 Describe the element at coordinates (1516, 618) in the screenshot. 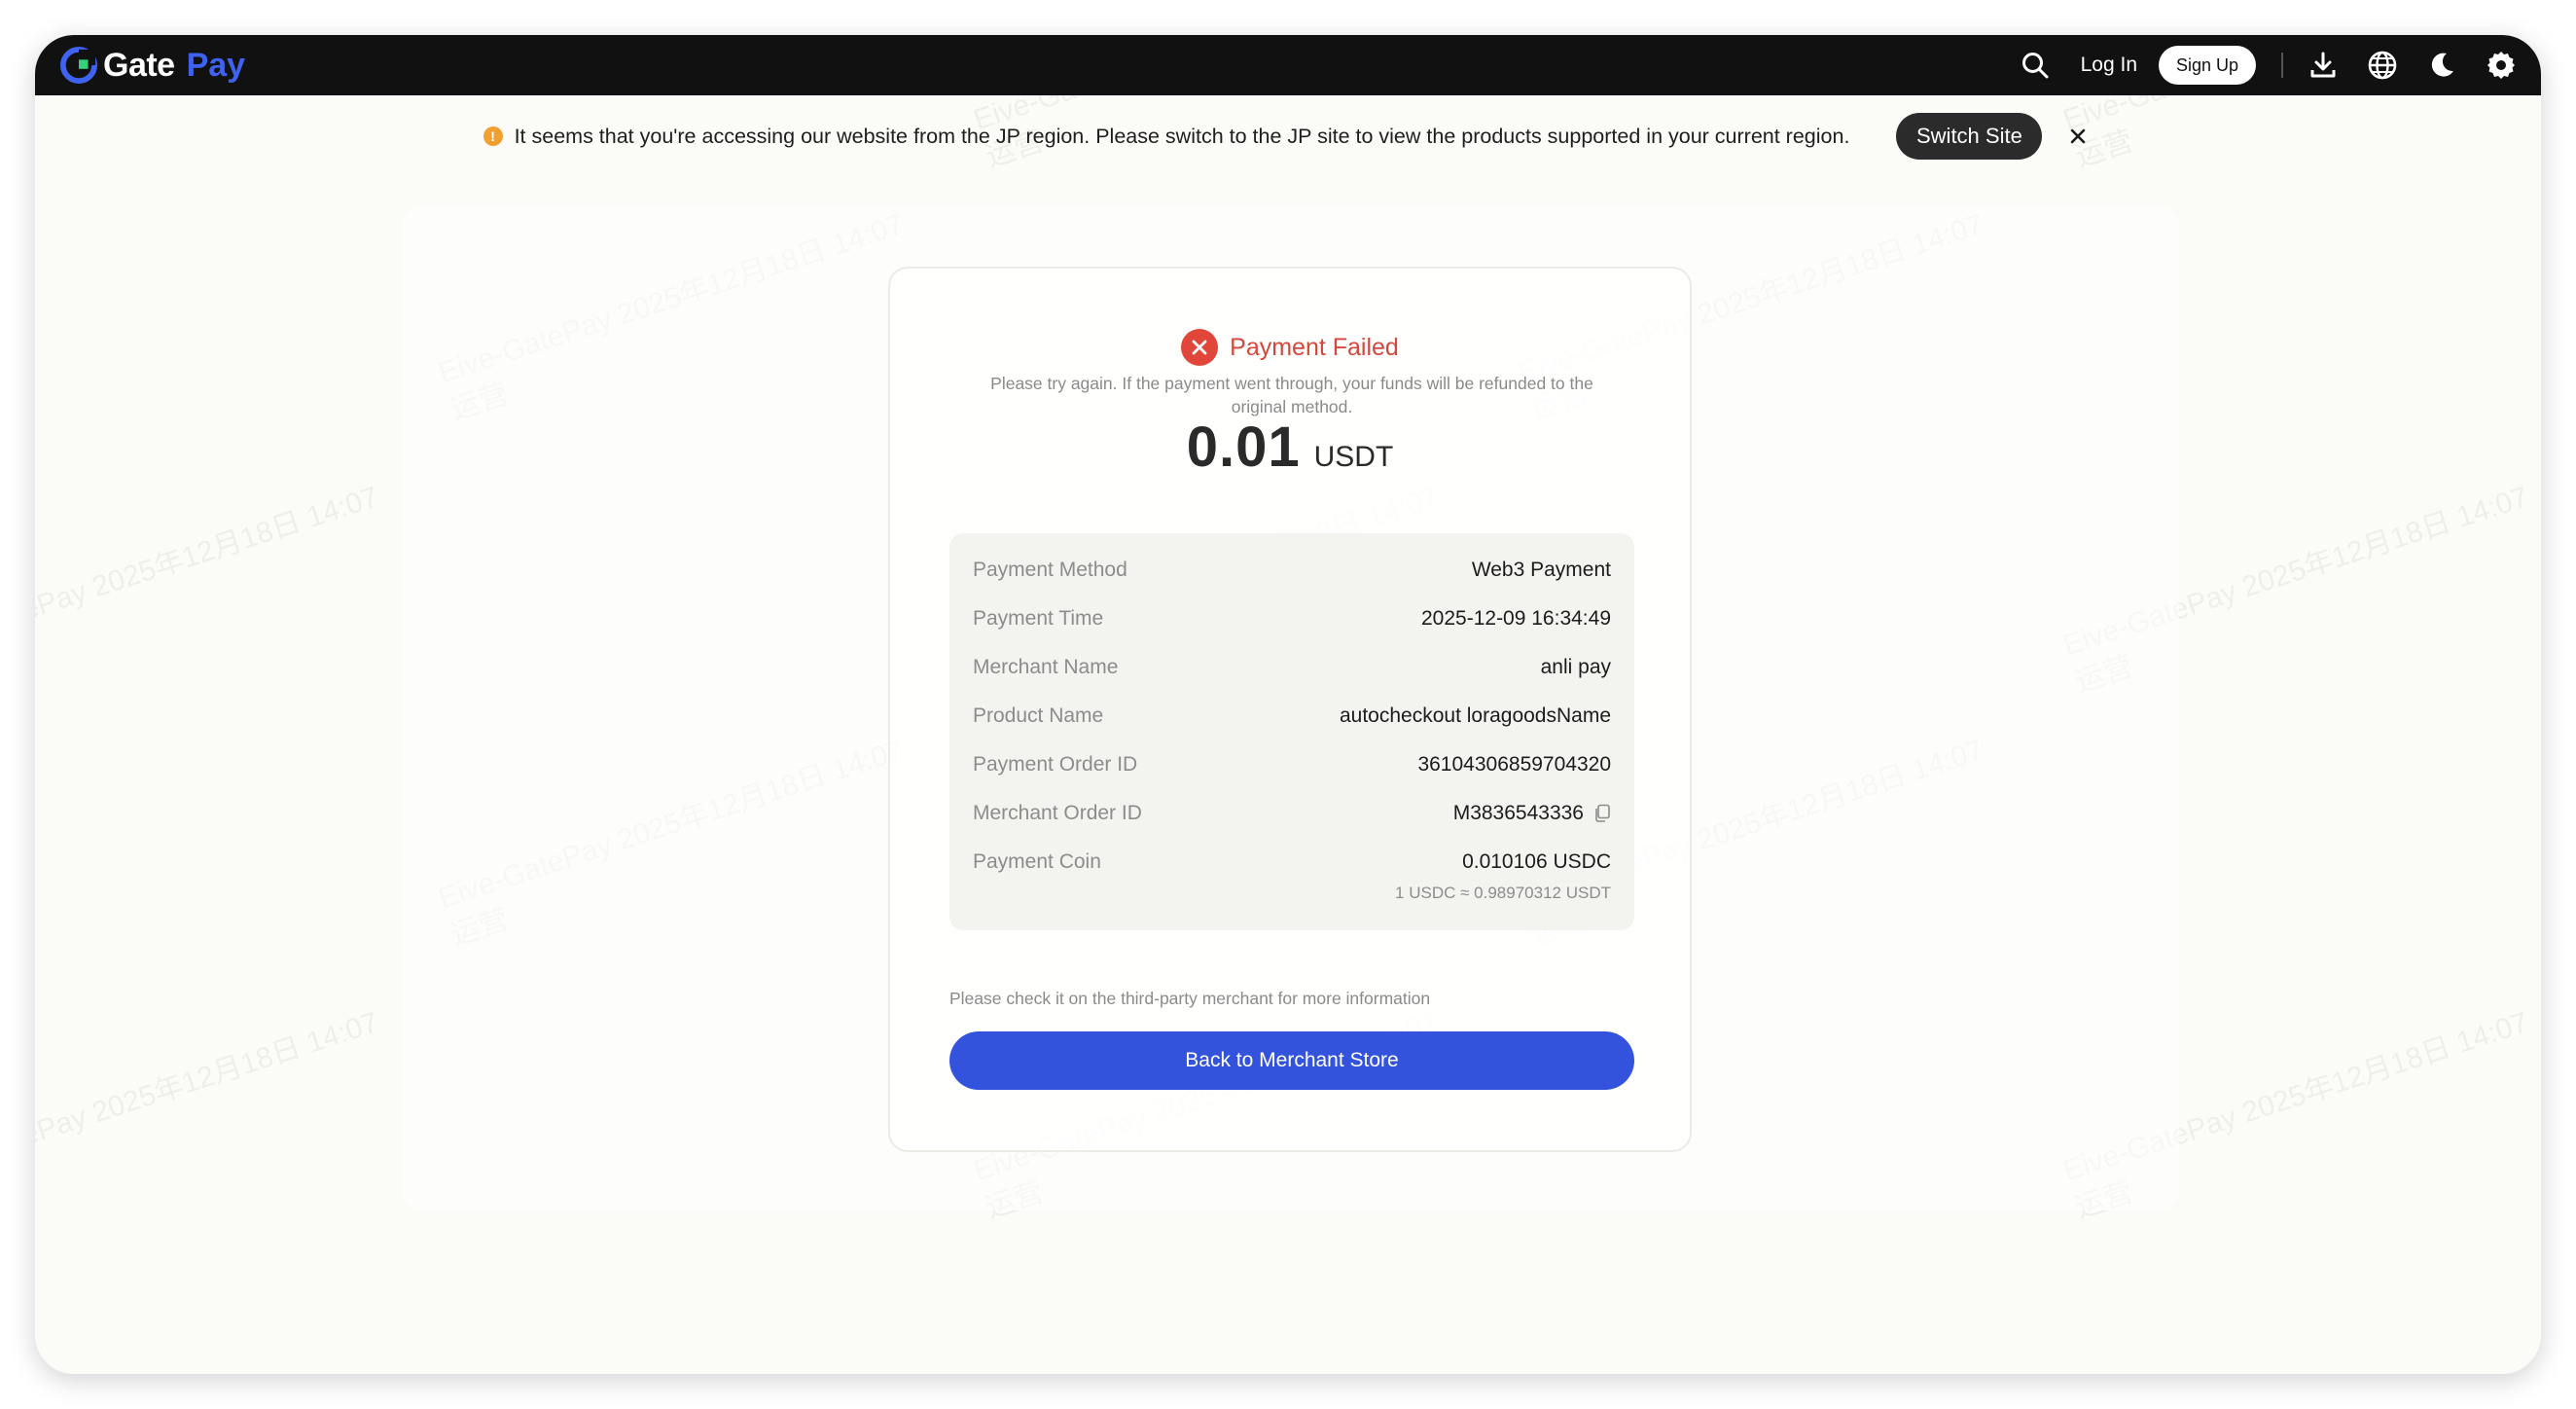

I see `detail-value: 2025-12-09 16:34:49` at that location.